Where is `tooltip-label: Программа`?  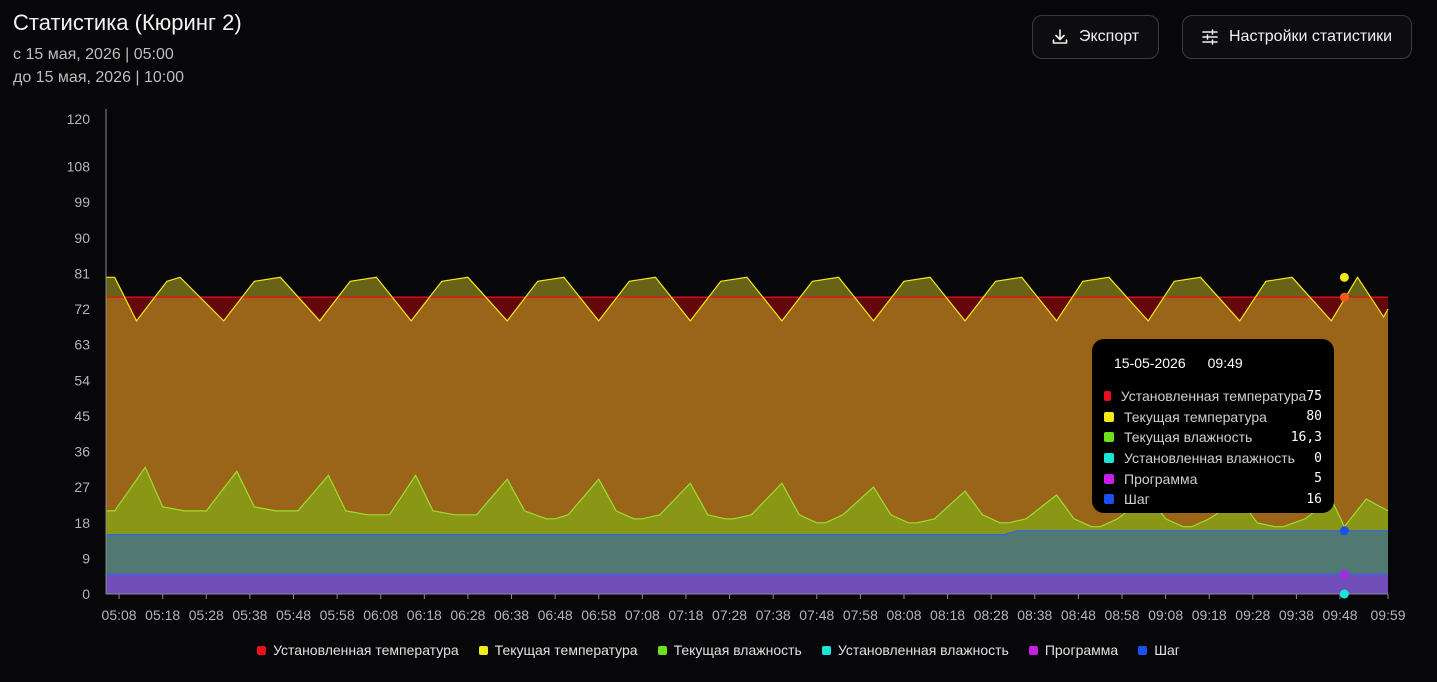
tooltip-label: Программа is located at coordinates (1161, 478).